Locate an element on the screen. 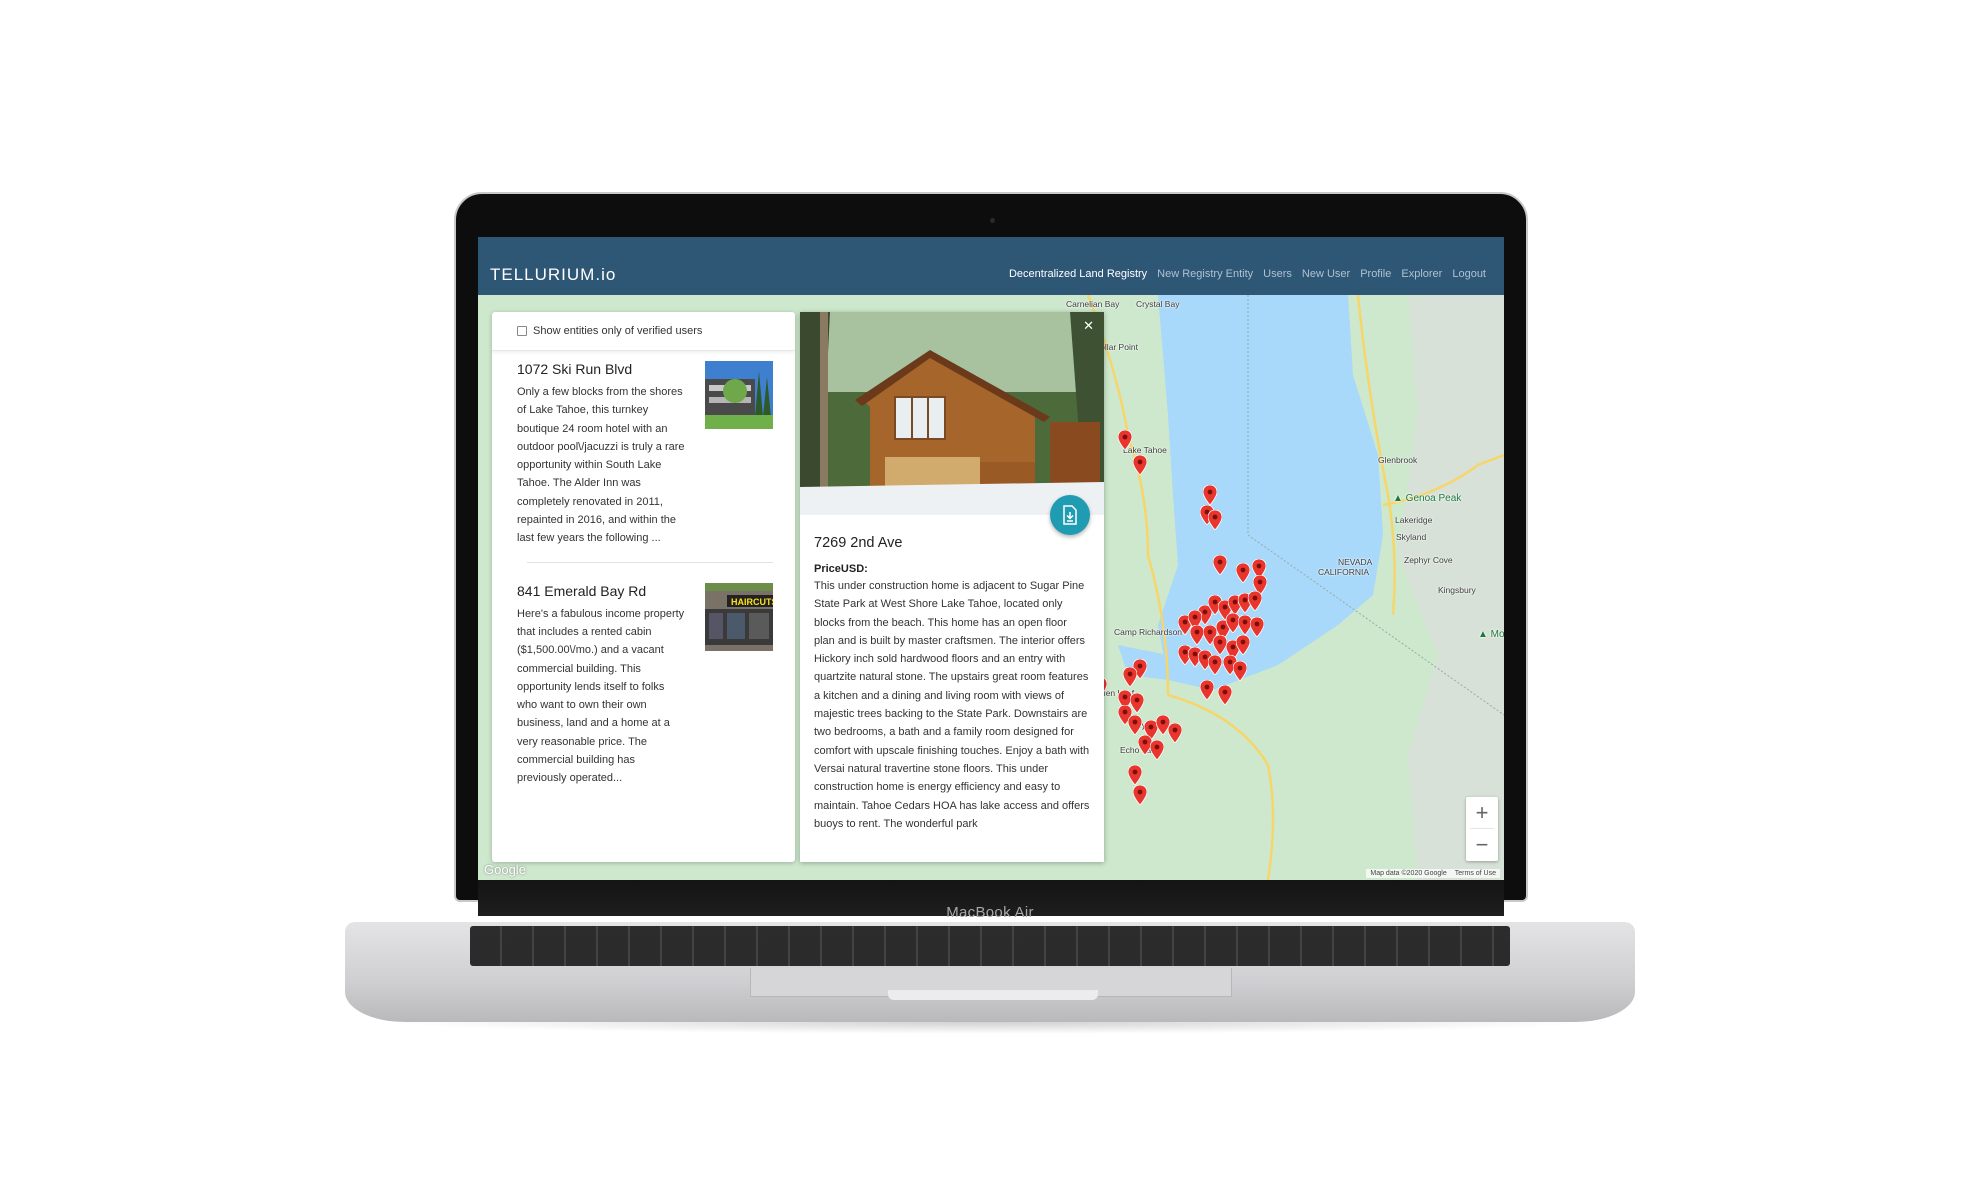 Image resolution: width=1980 pixels, height=1200 pixels. hotel-photo is located at coordinates (739, 395).